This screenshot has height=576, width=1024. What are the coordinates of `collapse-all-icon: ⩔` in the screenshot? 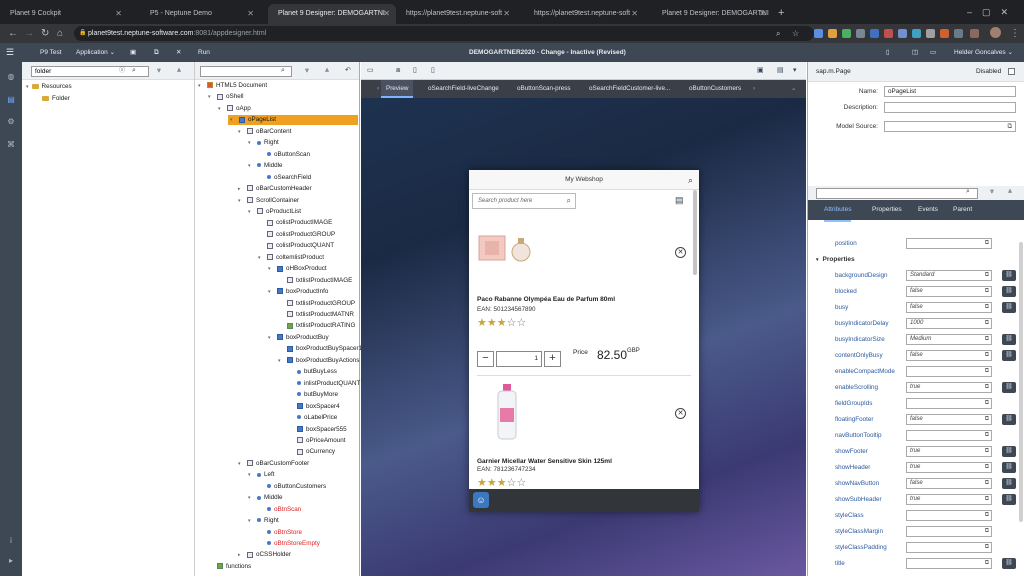 It's located at (992, 192).